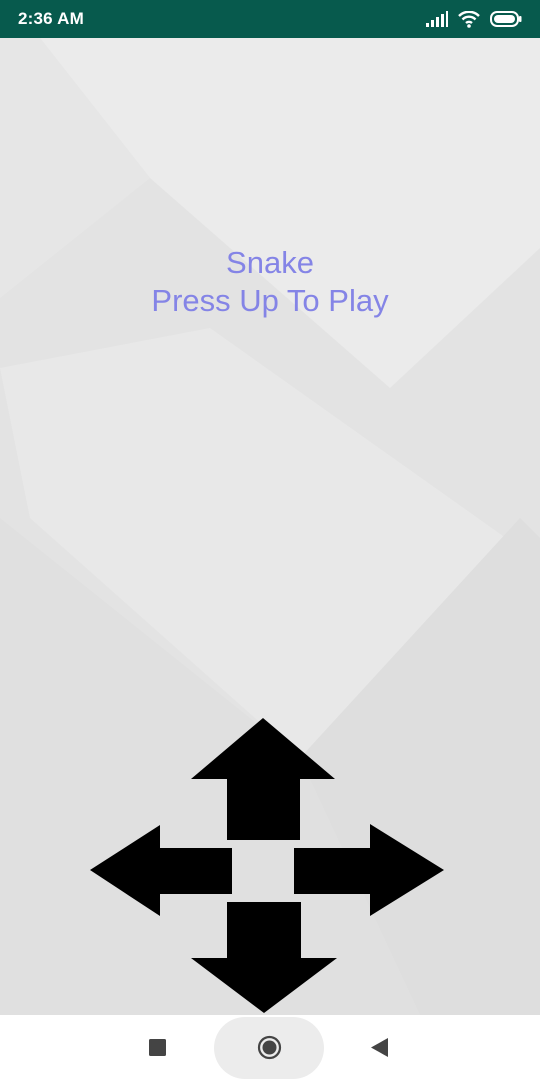 The width and height of the screenshot is (540, 1080). What do you see at coordinates (51, 18) in the screenshot?
I see `status-time: 2:36 AM` at bounding box center [51, 18].